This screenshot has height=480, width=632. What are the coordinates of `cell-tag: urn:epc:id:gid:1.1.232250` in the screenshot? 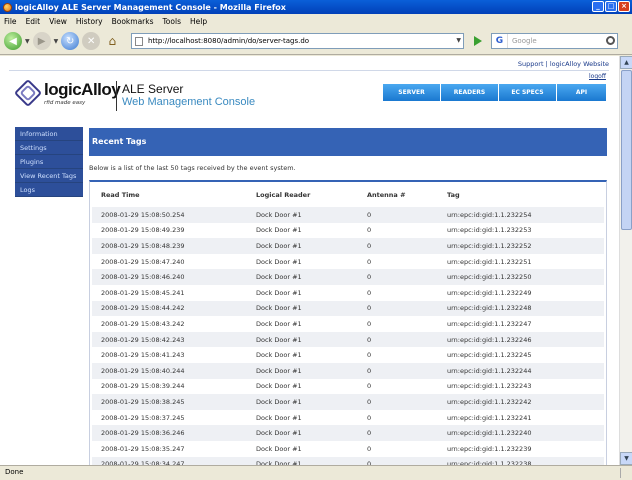 It's located at (521, 277).